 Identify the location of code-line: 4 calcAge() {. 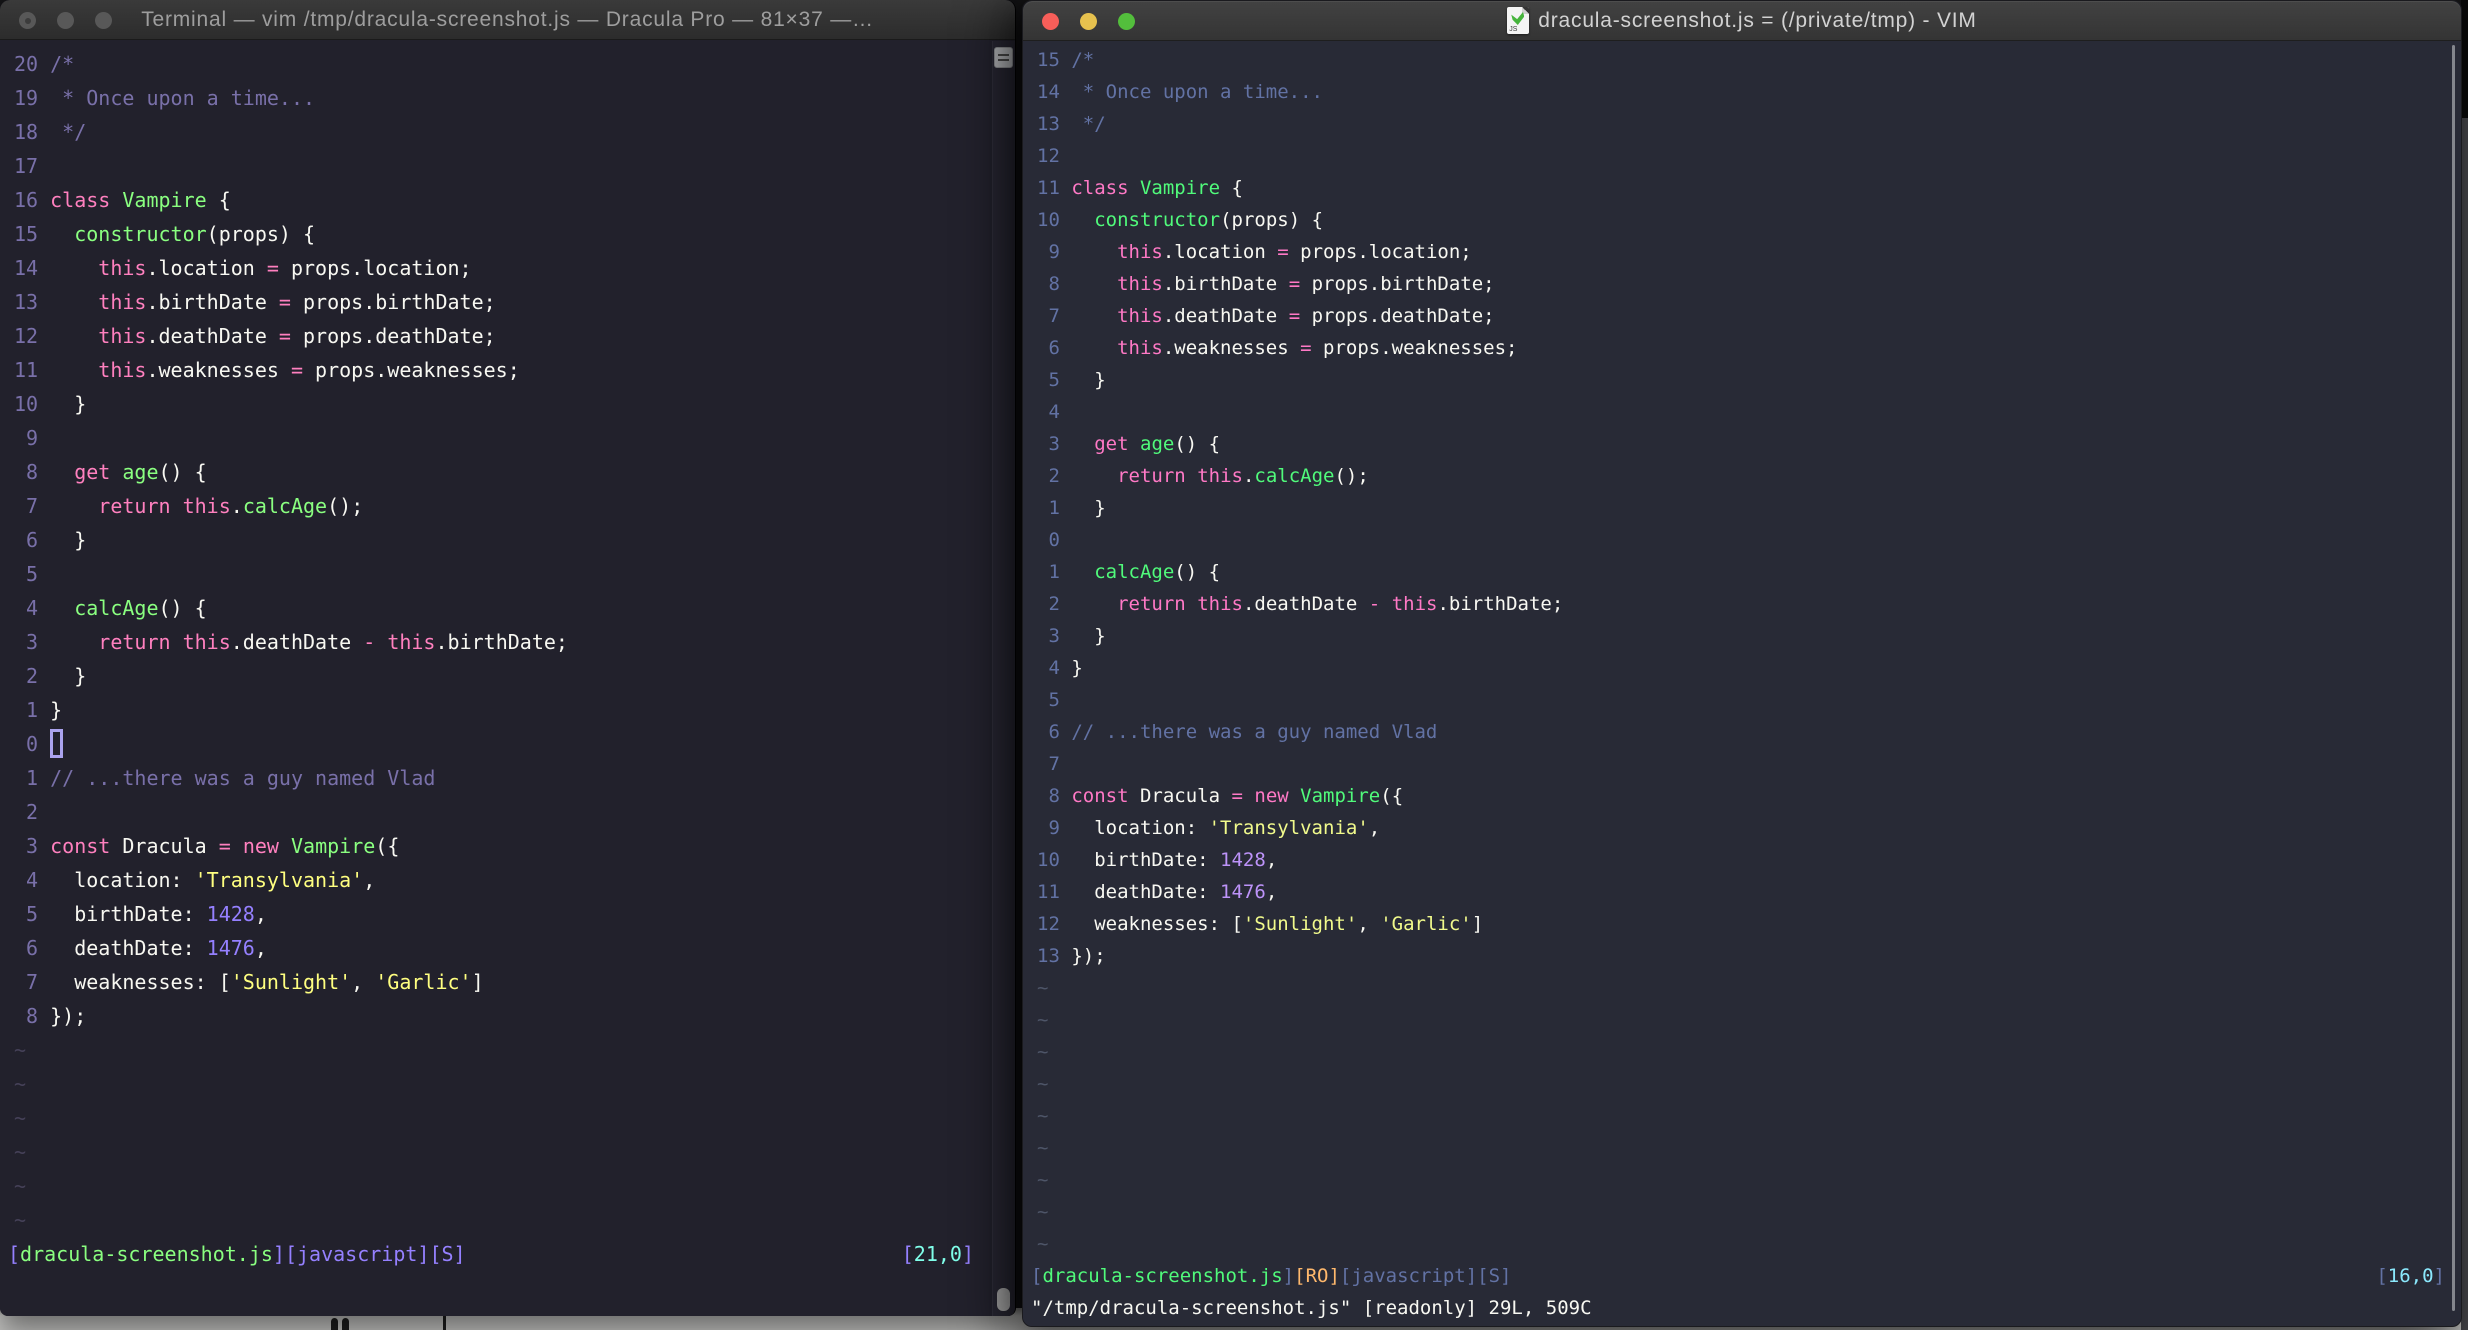
(110, 608).